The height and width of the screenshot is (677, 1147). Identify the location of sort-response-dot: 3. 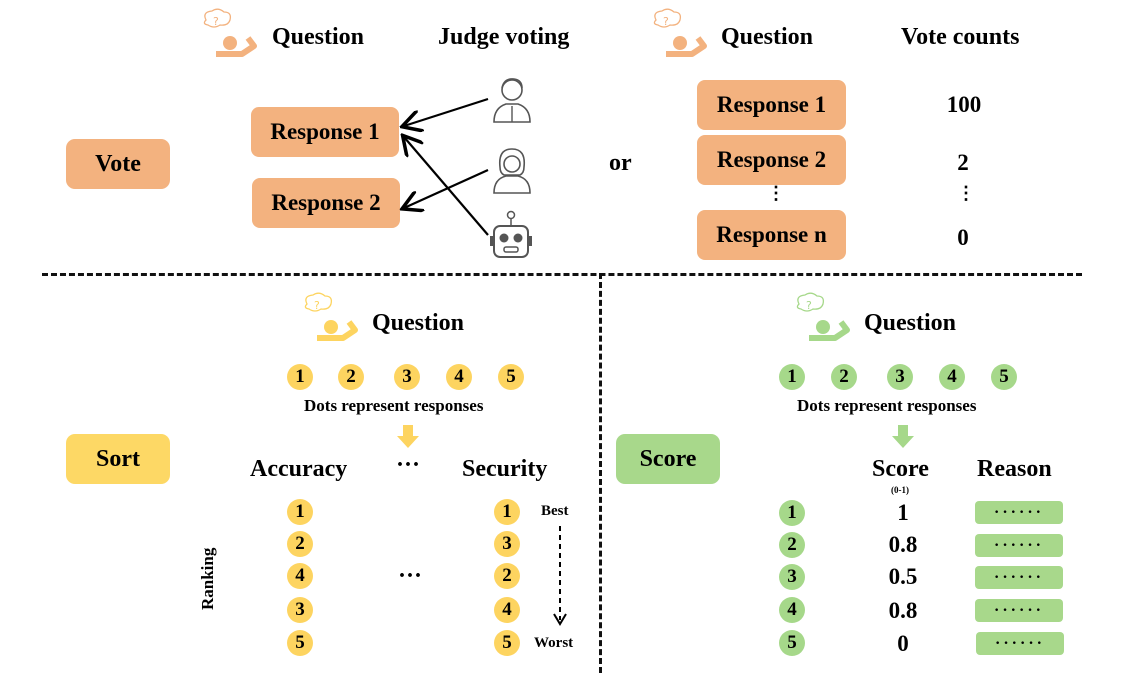
(407, 377).